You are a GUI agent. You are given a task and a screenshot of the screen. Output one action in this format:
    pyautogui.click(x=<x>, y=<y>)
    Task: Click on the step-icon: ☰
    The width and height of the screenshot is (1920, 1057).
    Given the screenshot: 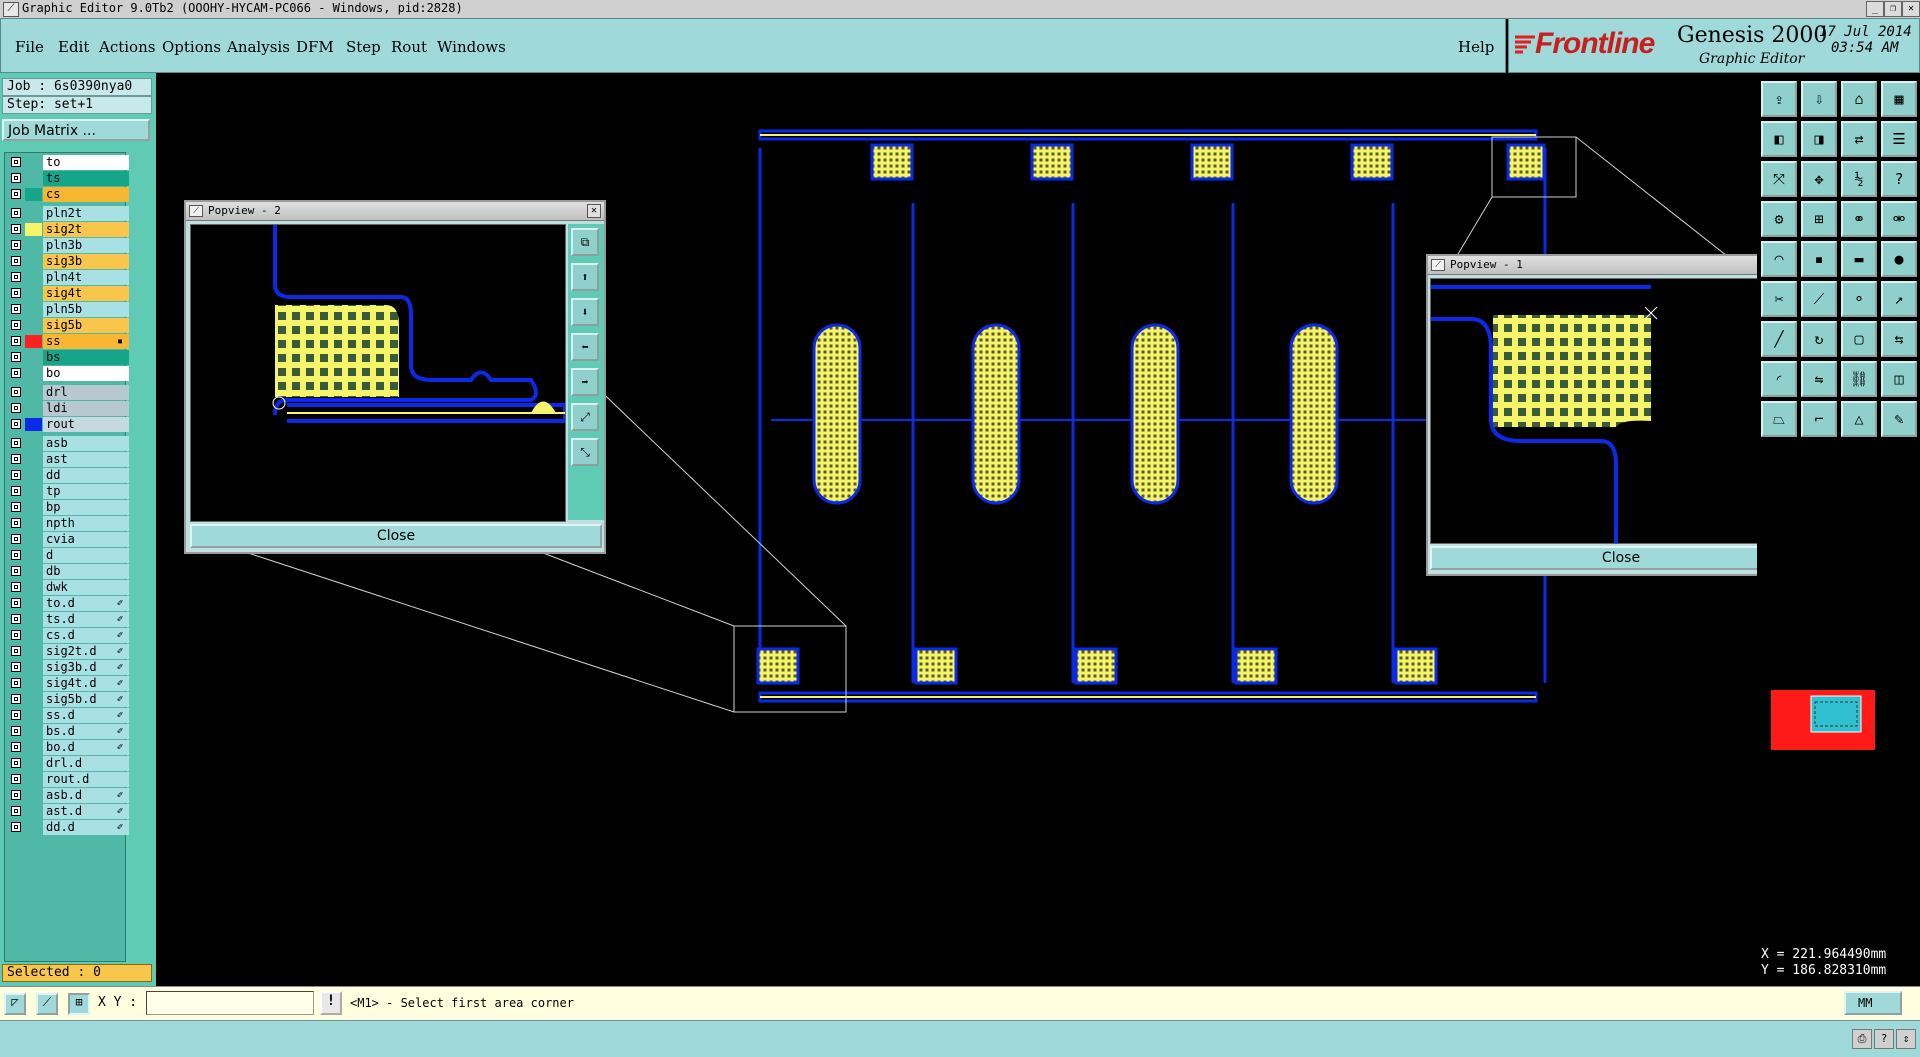 What is the action you would take?
    pyautogui.click(x=1899, y=139)
    